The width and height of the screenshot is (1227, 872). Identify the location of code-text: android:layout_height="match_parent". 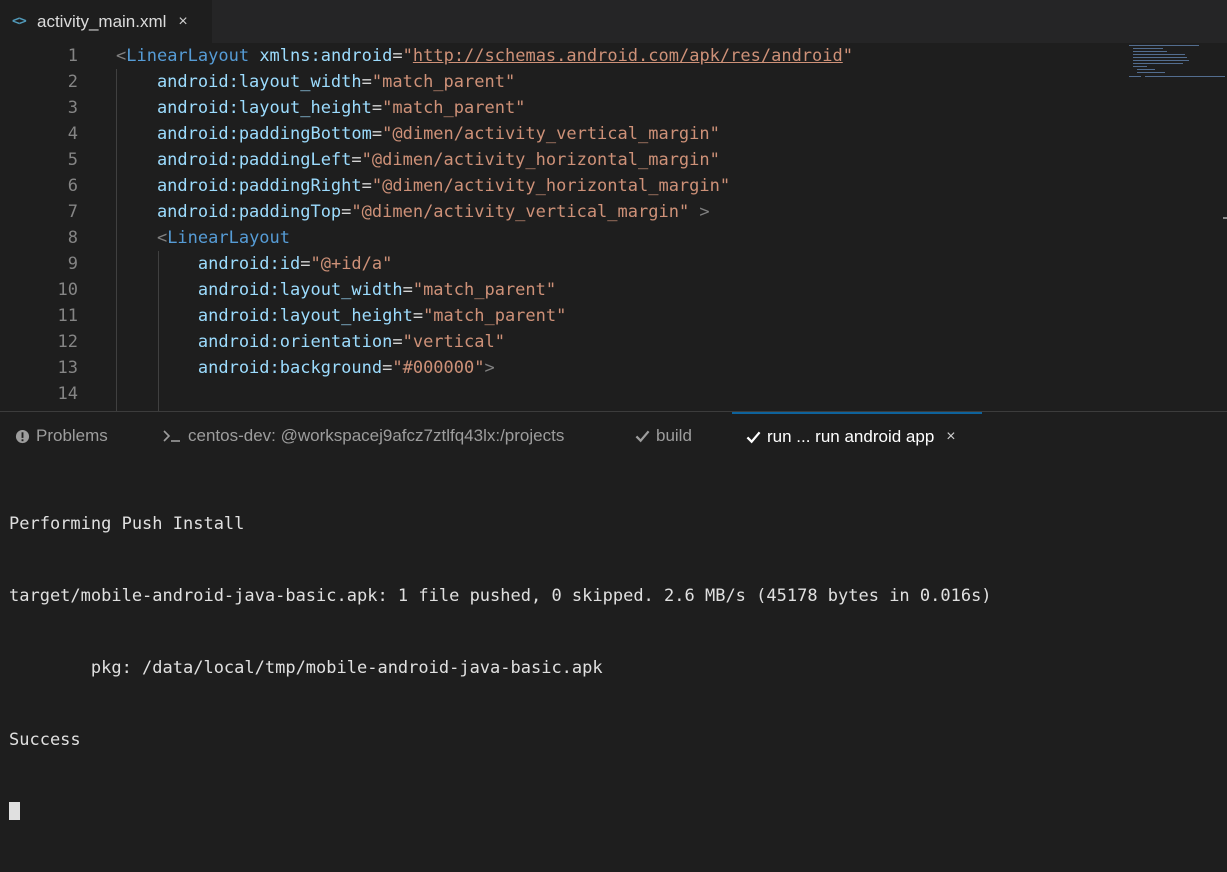
(320, 108).